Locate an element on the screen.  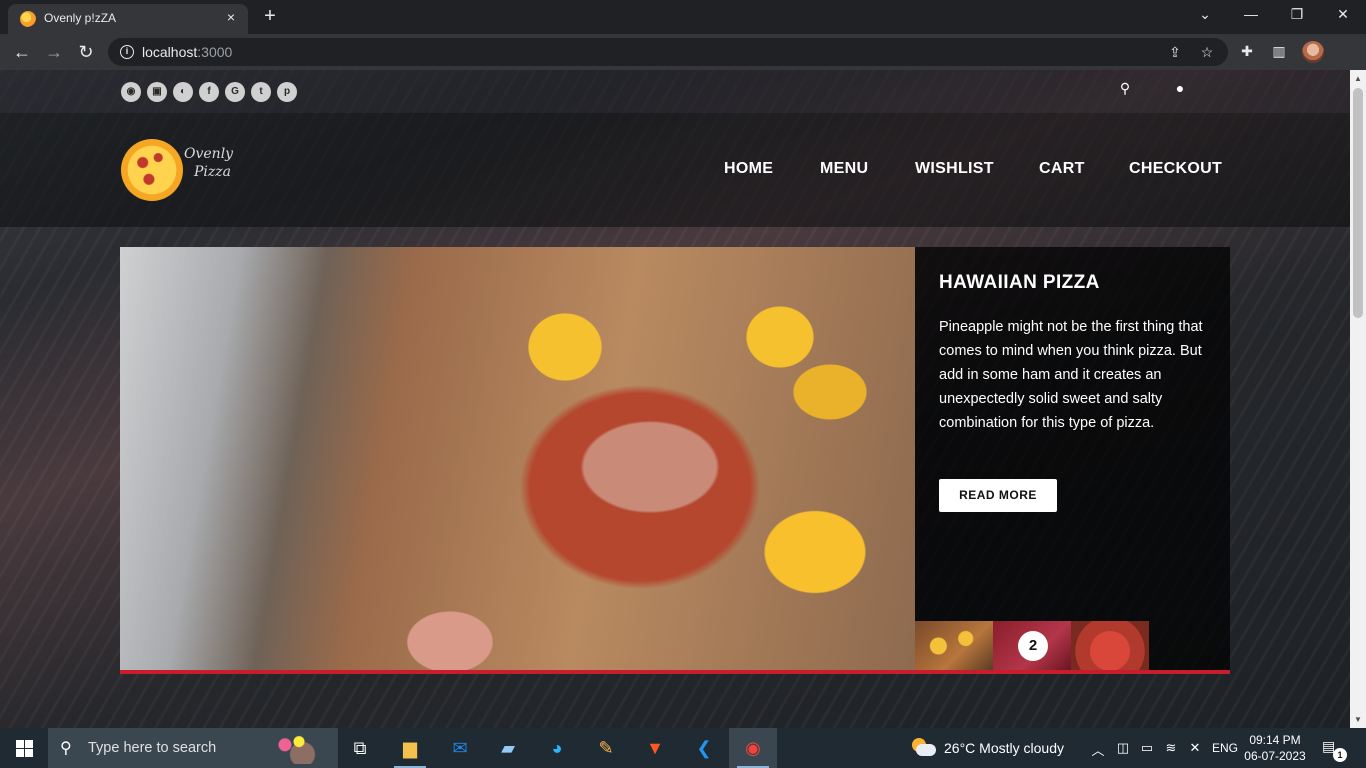
user-icon: ● is located at coordinates (1180, 88).